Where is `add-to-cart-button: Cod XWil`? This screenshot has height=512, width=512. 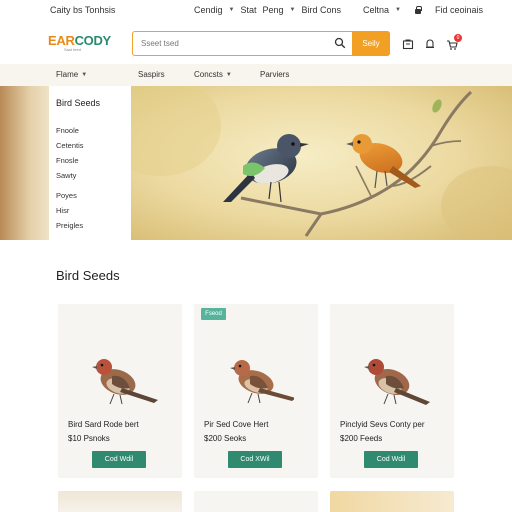
add-to-cart-button: Cod XWil is located at coordinates (255, 459).